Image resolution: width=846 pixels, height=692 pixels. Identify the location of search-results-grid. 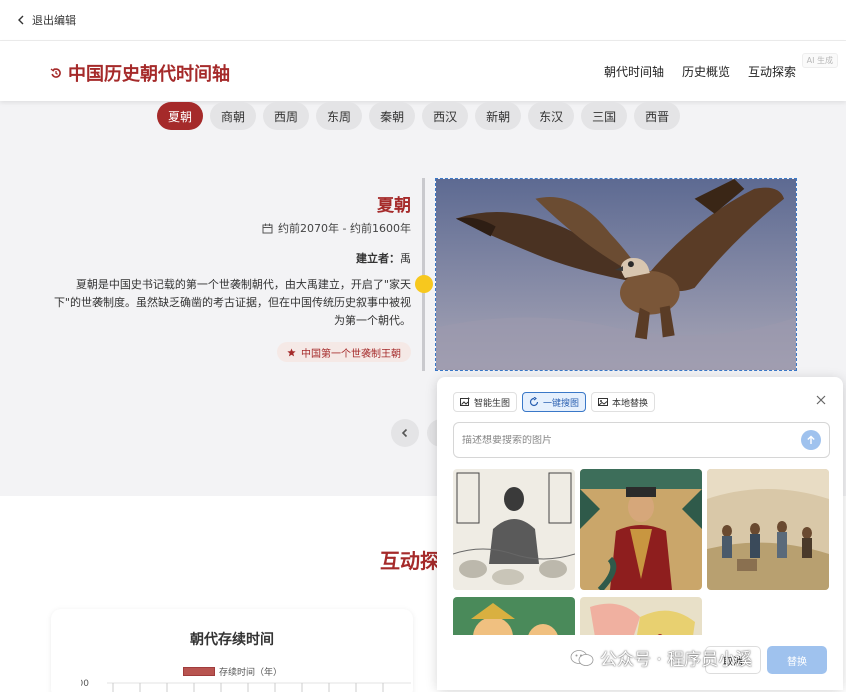
(641, 552).